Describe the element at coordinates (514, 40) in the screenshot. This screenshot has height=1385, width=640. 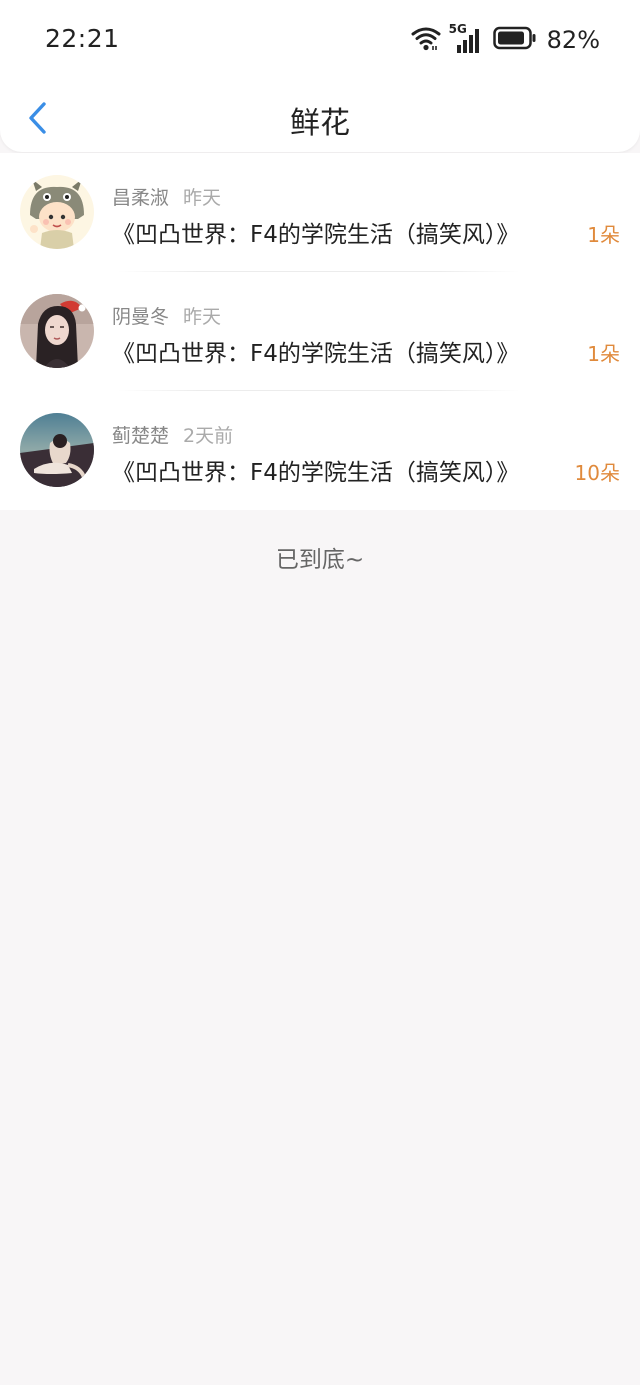
I see `battery-icon` at that location.